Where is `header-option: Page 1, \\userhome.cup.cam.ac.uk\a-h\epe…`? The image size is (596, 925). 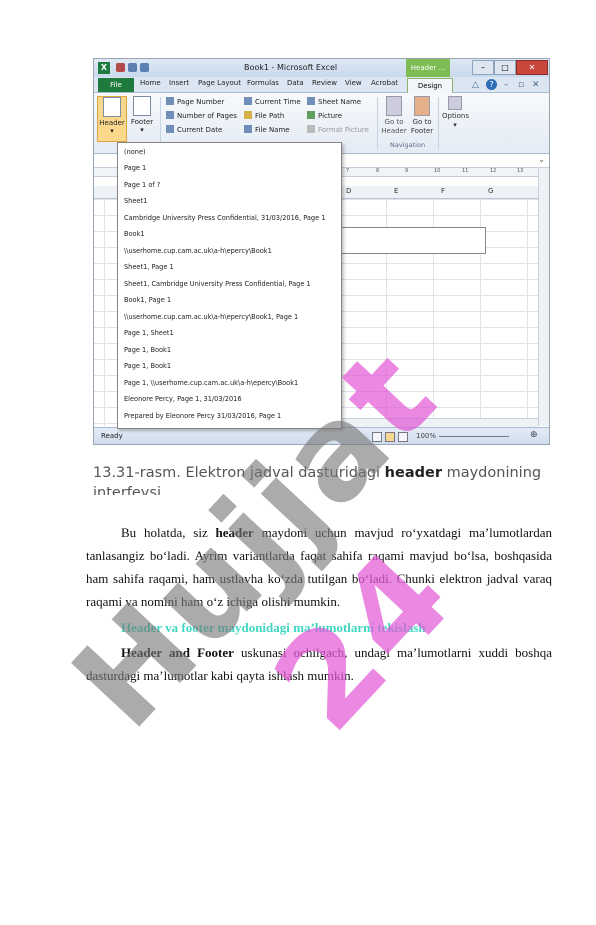 header-option: Page 1, \\userhome.cup.cam.ac.uk\a-h\epe… is located at coordinates (211, 383).